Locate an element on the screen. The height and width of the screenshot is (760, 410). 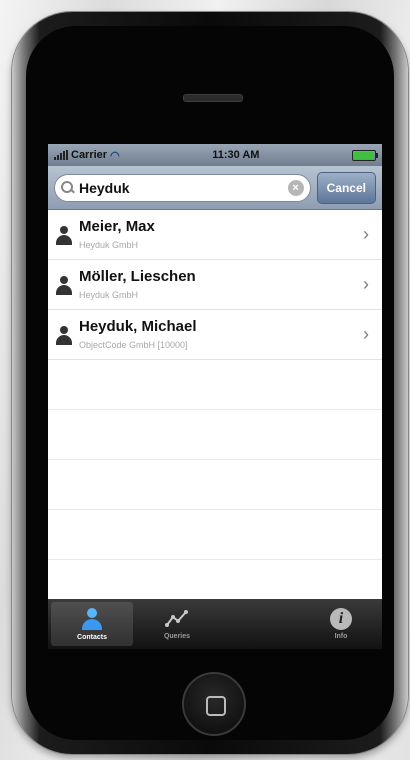
carrier-label: Carrier is located at coordinates (89, 155).